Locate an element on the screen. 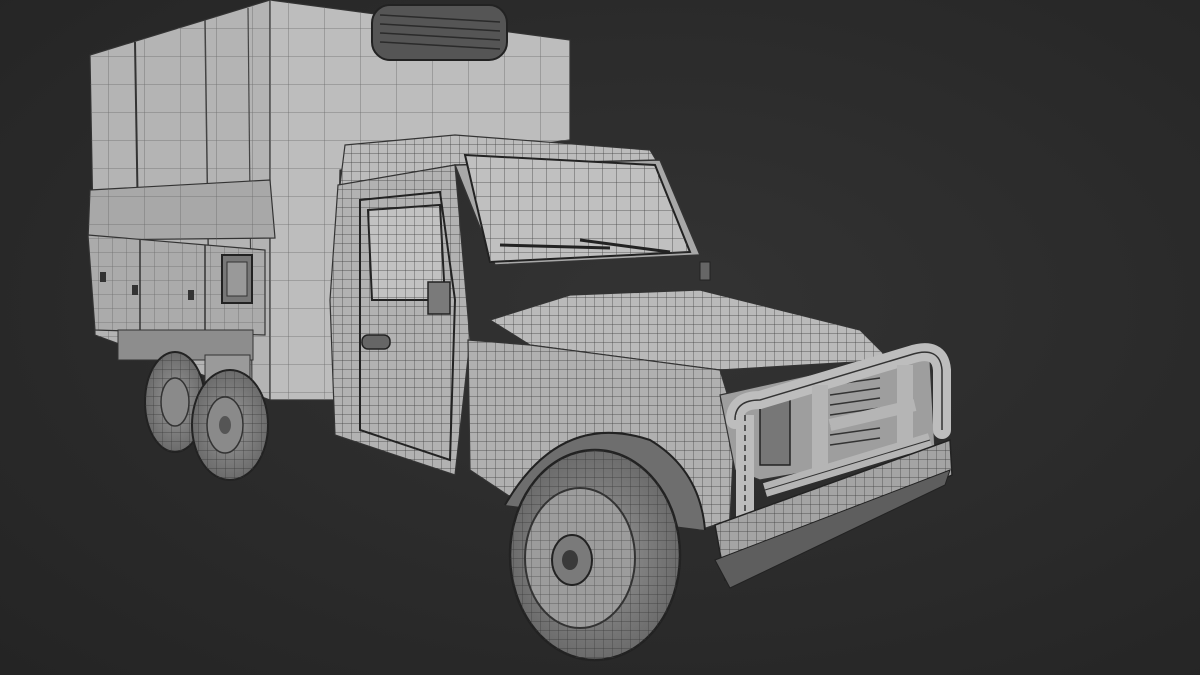 Image resolution: width=1200 pixels, height=675 pixels. grille-and-bull-bar is located at coordinates (833, 466).